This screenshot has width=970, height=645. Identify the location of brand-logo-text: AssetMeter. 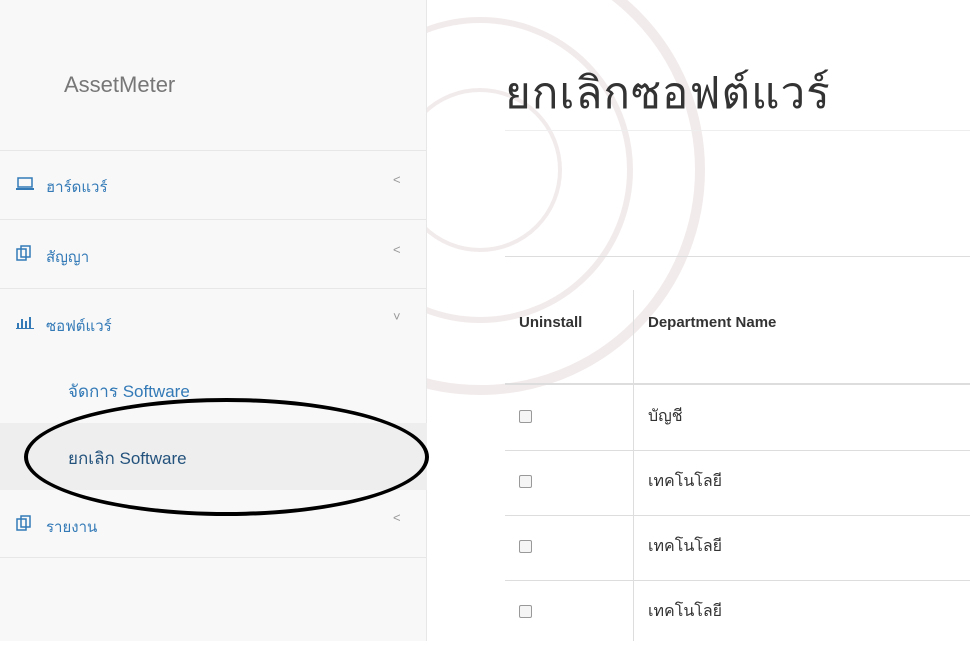
(119, 85).